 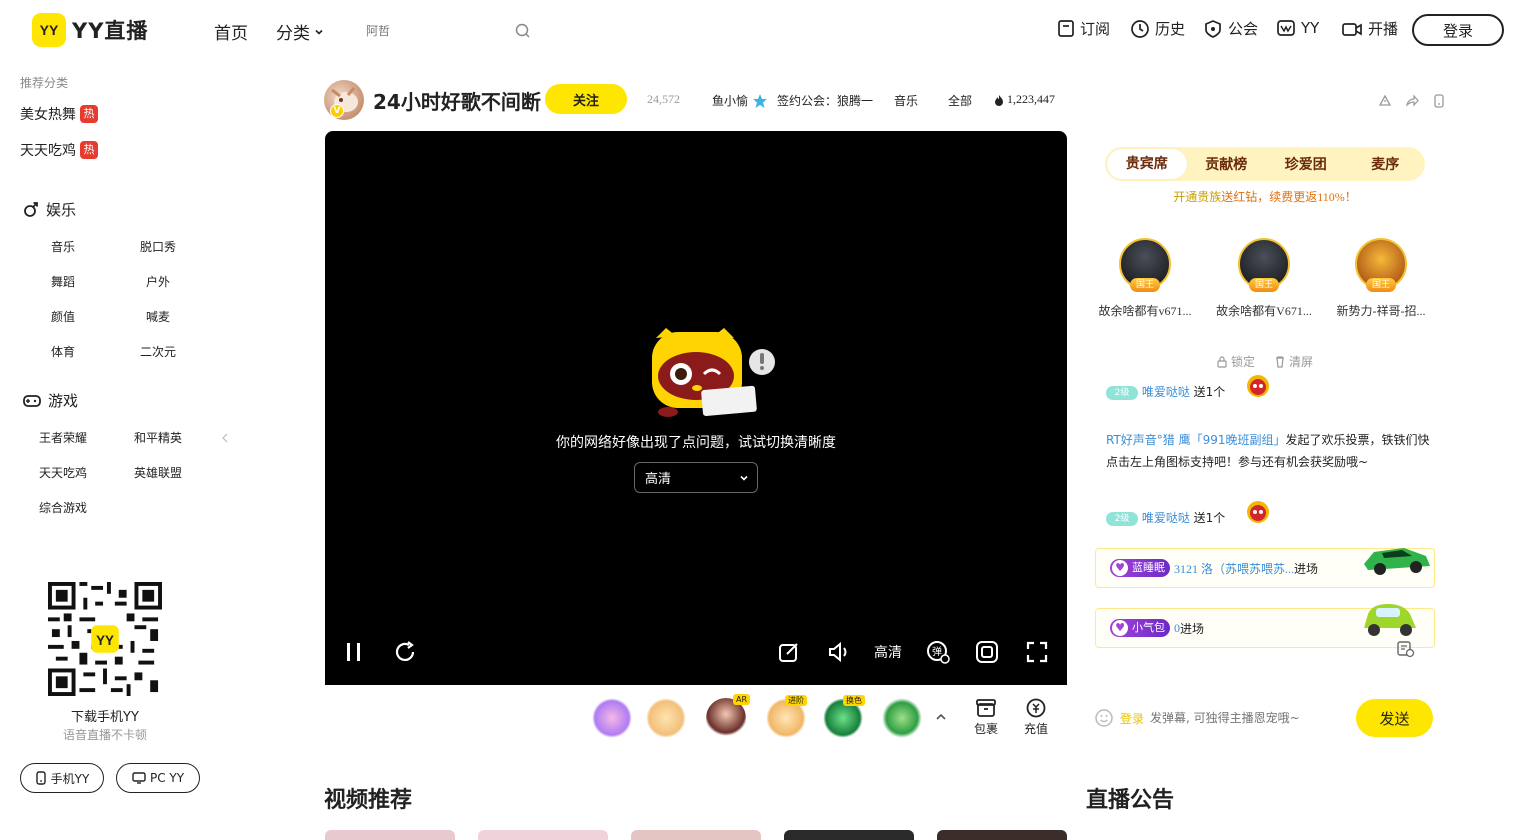 What do you see at coordinates (1386, 164) in the screenshot?
I see `tab-mic-order: 麦序` at bounding box center [1386, 164].